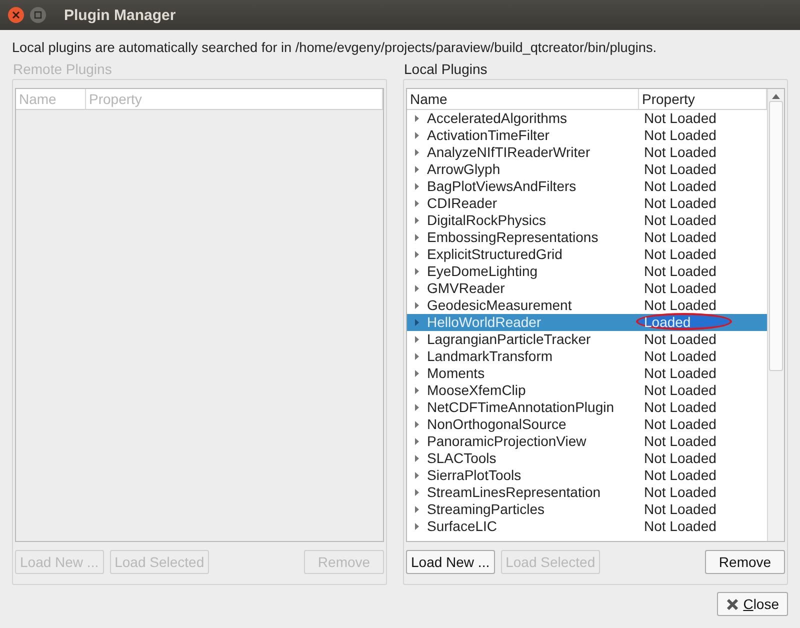  I want to click on plugin-name: GMVReader, so click(466, 288).